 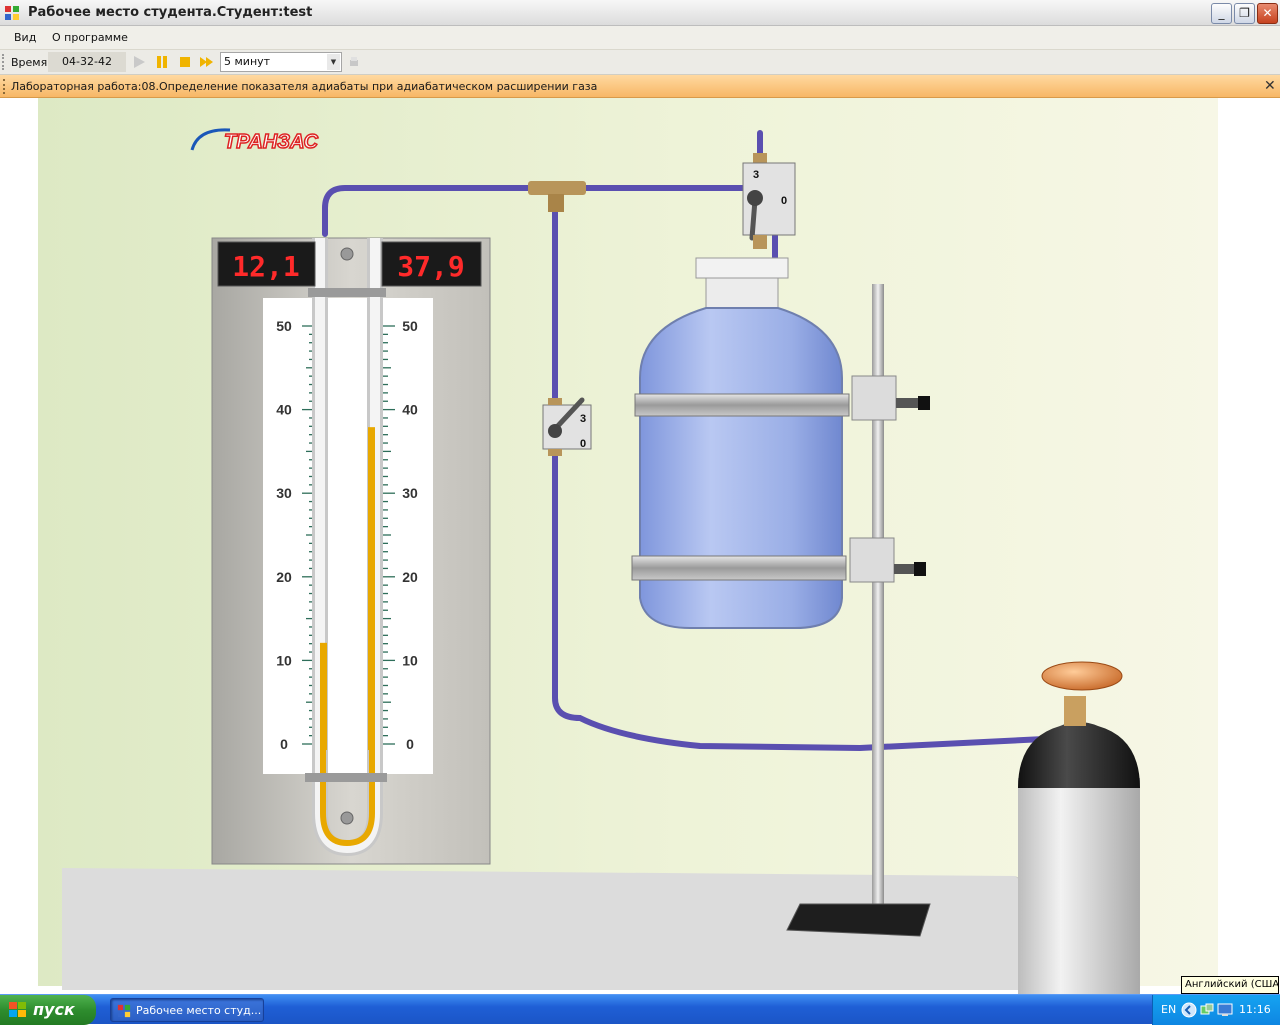 What do you see at coordinates (410, 577) in the screenshot?
I see `scale-label-right: 20` at bounding box center [410, 577].